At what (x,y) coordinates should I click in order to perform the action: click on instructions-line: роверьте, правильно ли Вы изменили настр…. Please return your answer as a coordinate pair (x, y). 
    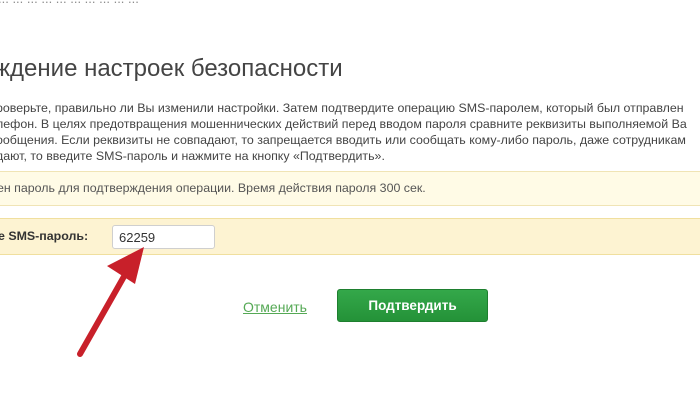
    Looking at the image, I should click on (342, 108).